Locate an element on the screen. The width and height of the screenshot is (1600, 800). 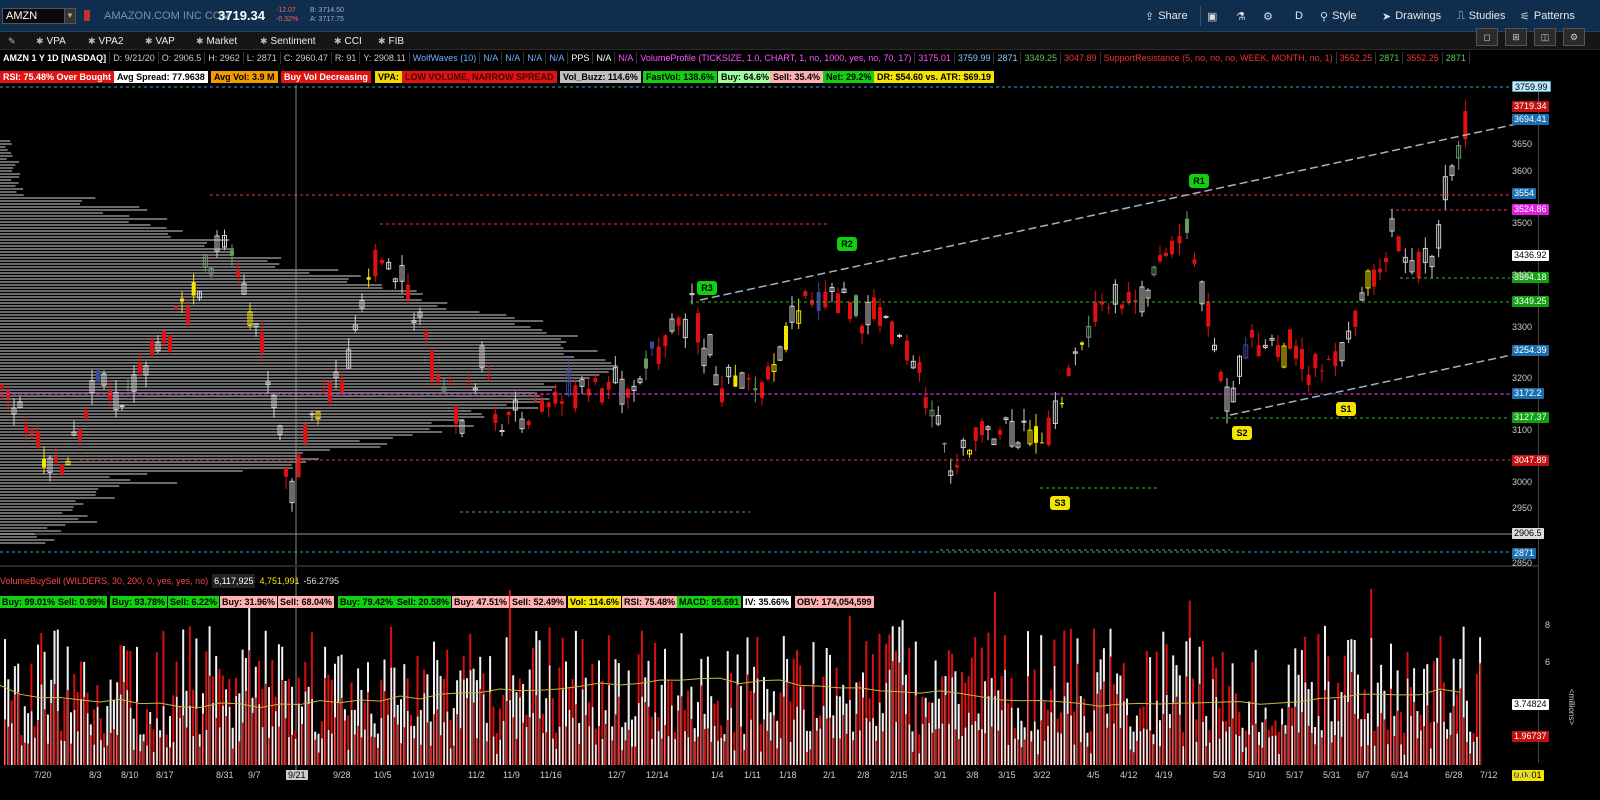
symbol-dropdown-icon: ▼ is located at coordinates (70, 16).